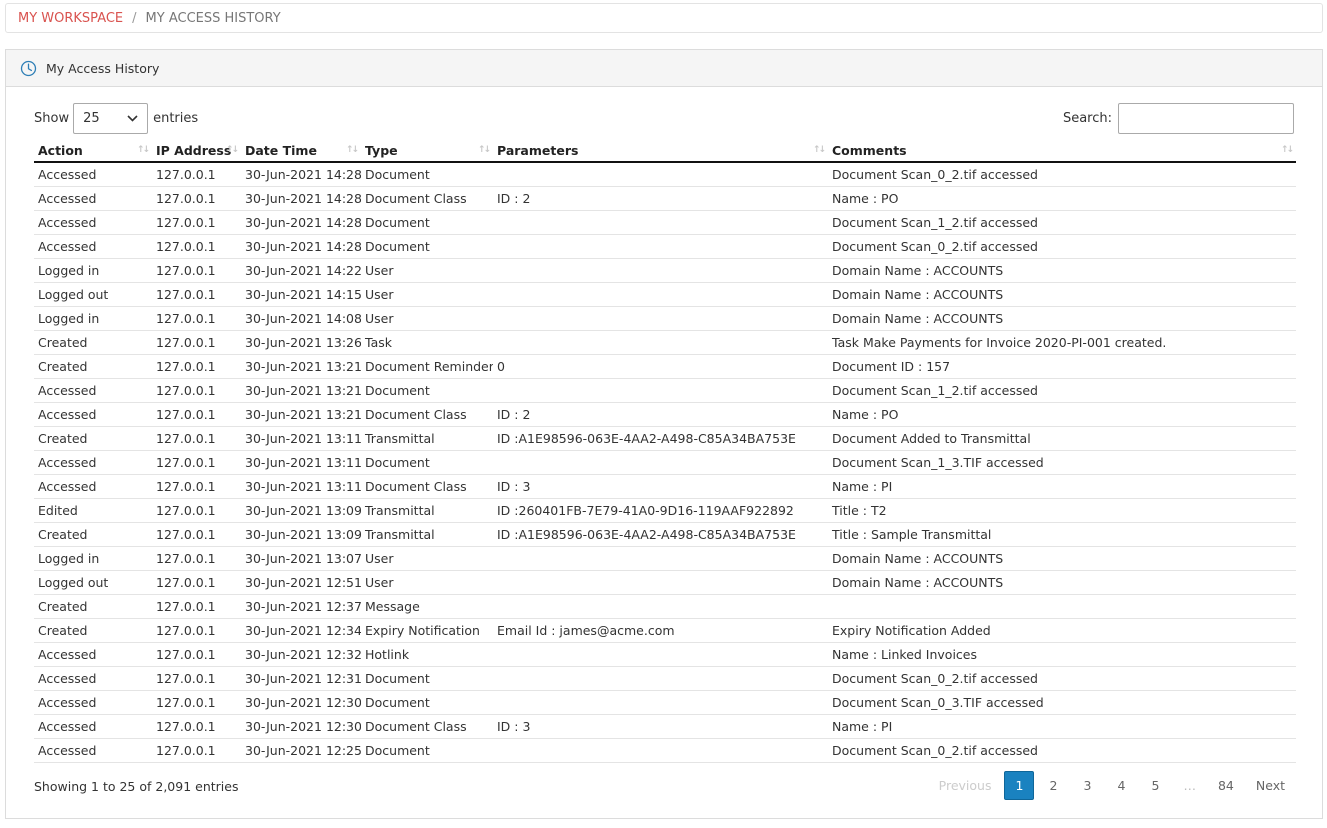 The height and width of the screenshot is (828, 1327). Describe the element at coordinates (427, 151) in the screenshot. I see `column-header-type: Type ↑↓` at that location.